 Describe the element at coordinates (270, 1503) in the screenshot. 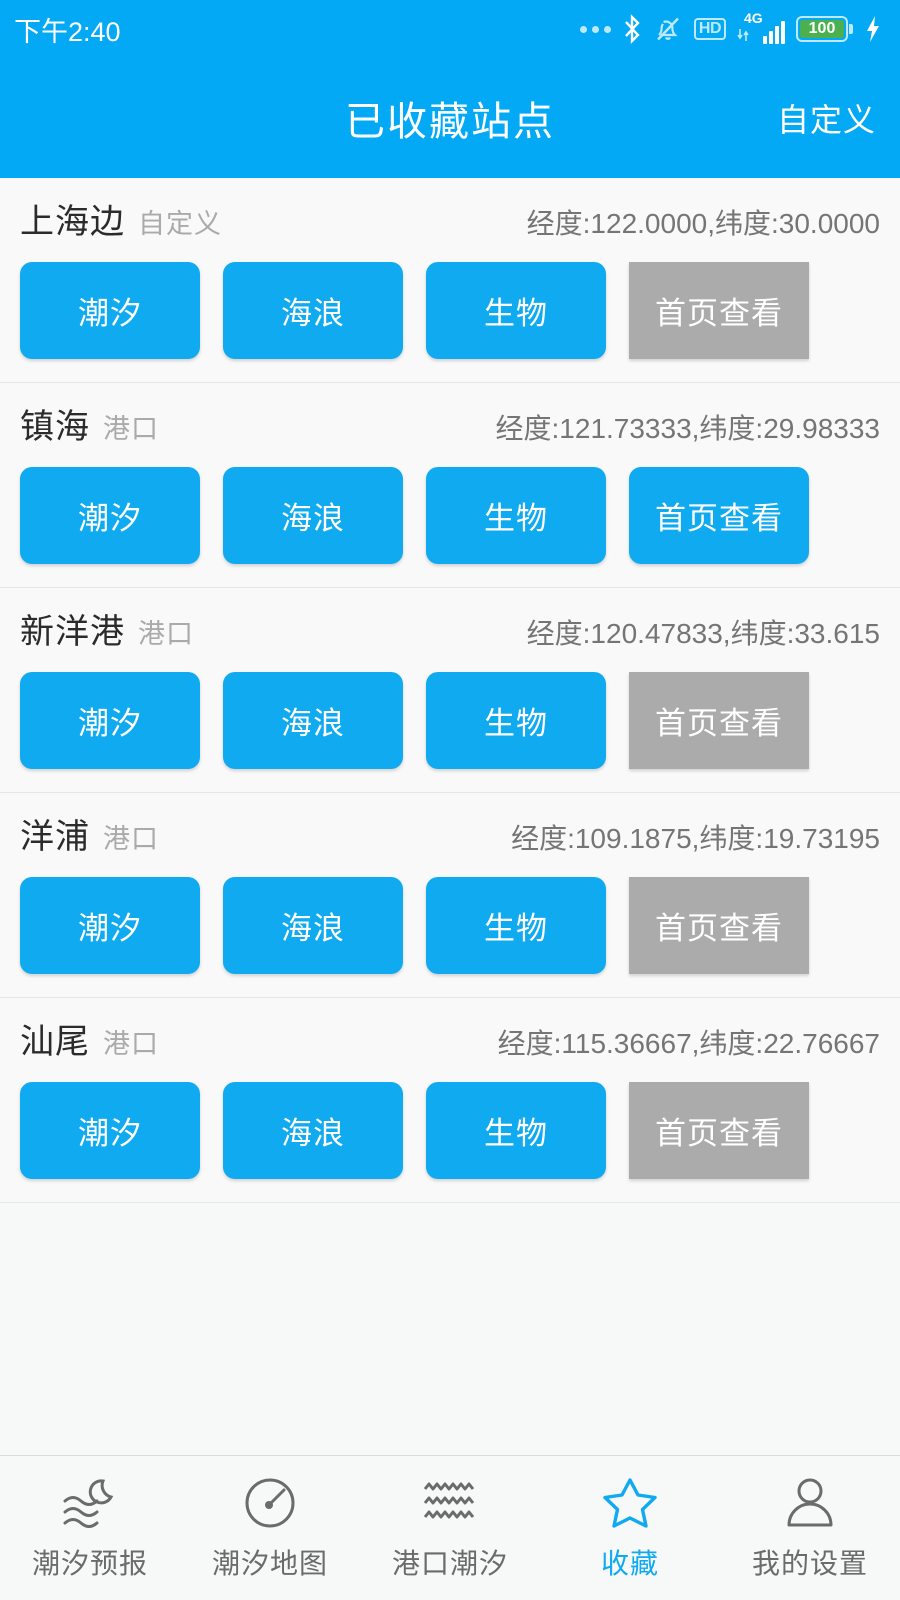

I see `gauge-icon` at that location.